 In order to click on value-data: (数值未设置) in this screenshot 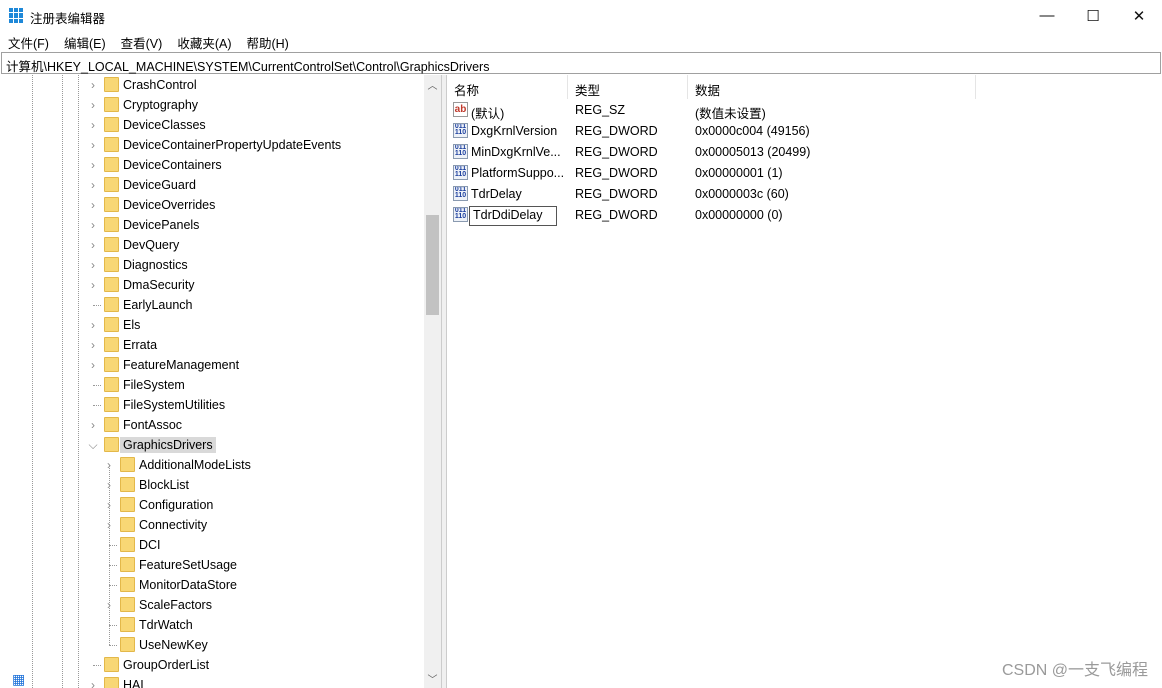, I will do `click(730, 114)`.